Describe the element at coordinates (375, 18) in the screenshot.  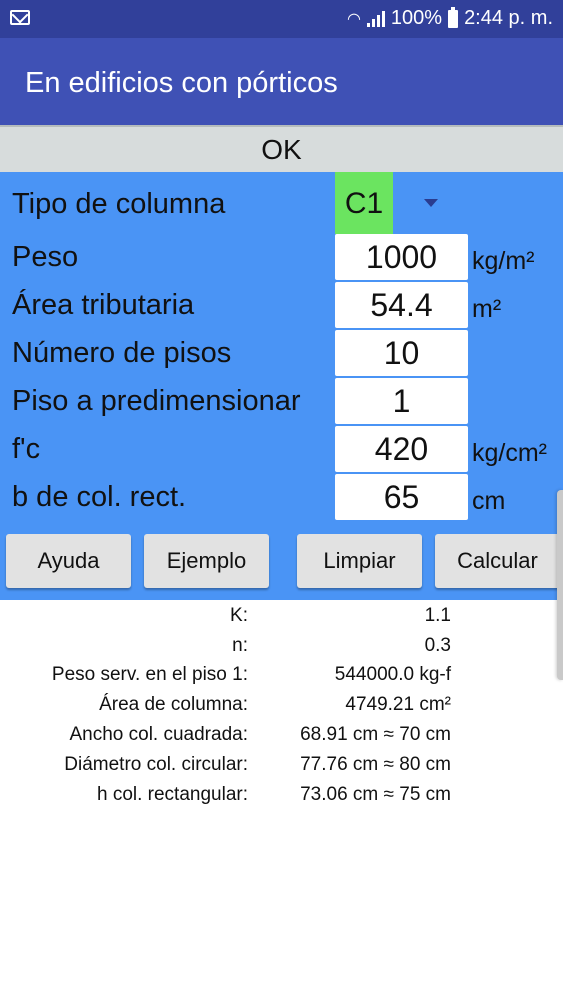
I see `signal-icon` at that location.